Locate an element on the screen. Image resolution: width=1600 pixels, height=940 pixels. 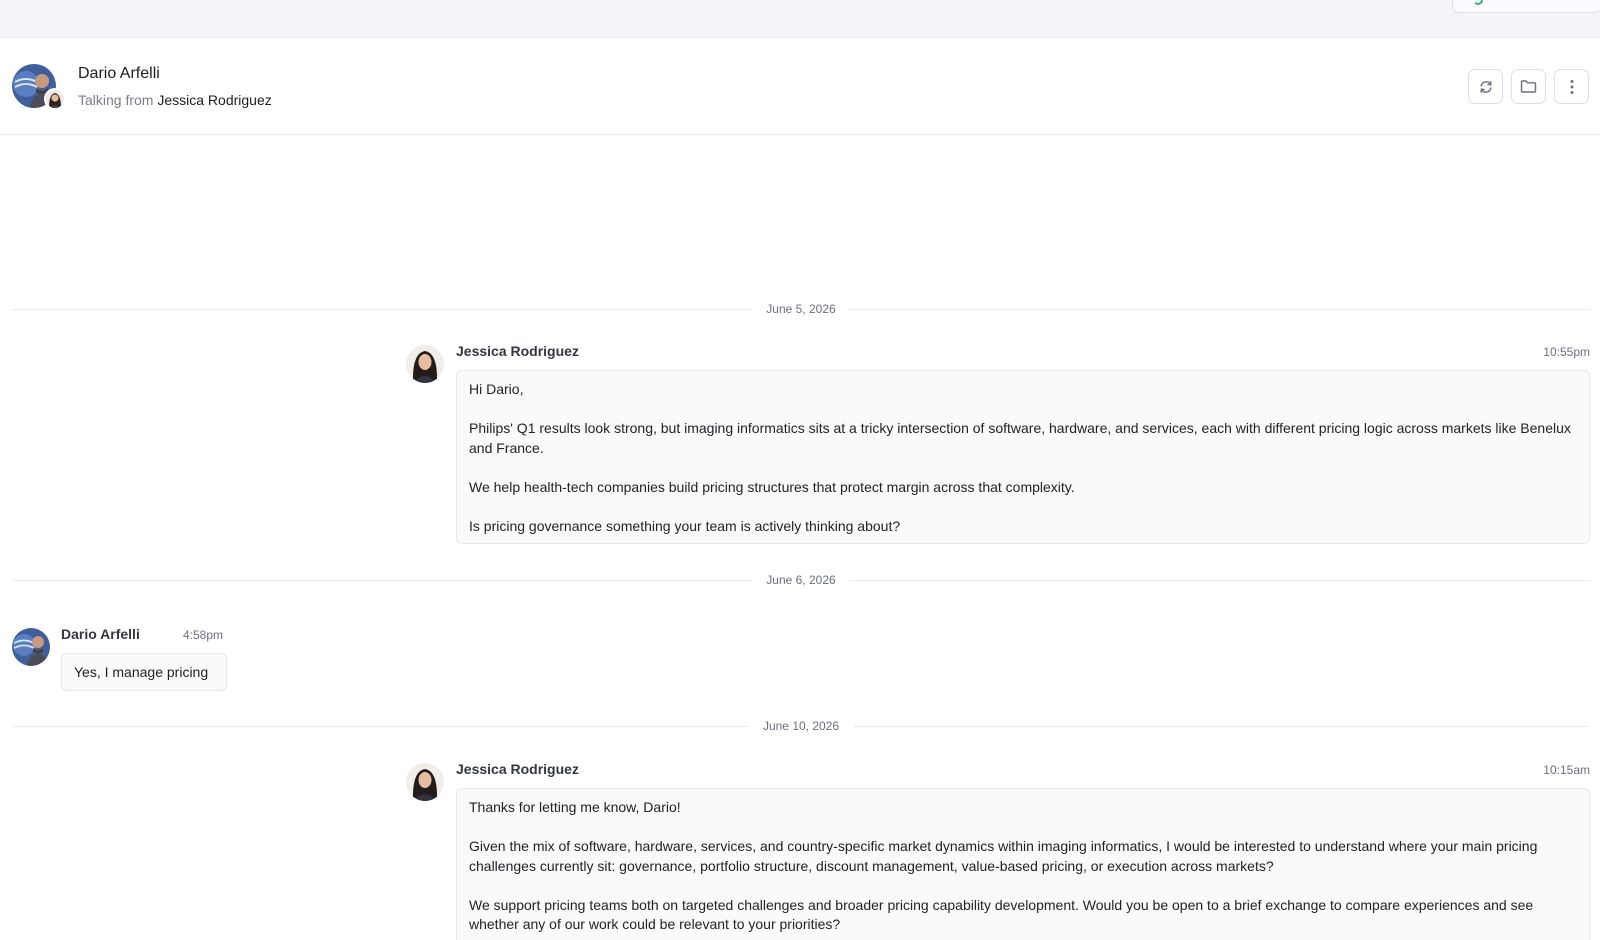
sender-avatar-image is located at coordinates (55, 99).